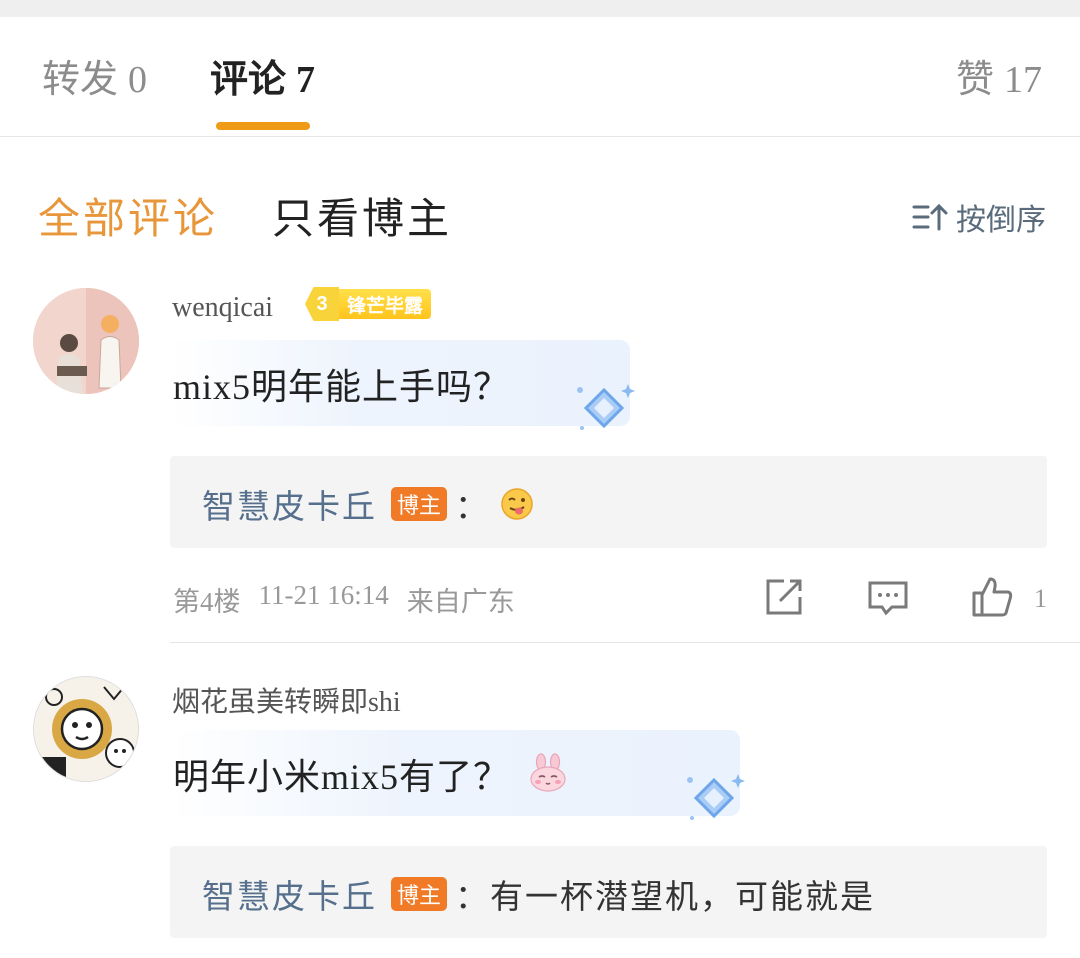 The height and width of the screenshot is (958, 1080). I want to click on comment-location: 来自广东, so click(460, 602).